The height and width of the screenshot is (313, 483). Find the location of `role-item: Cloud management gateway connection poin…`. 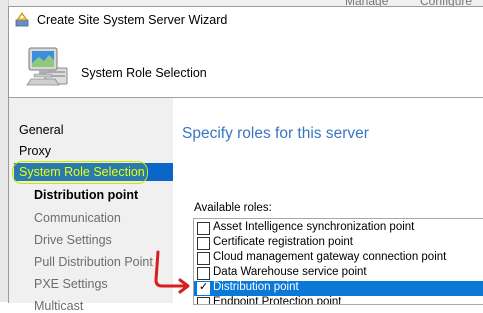

role-item: Cloud management gateway connection poin… is located at coordinates (338, 258).